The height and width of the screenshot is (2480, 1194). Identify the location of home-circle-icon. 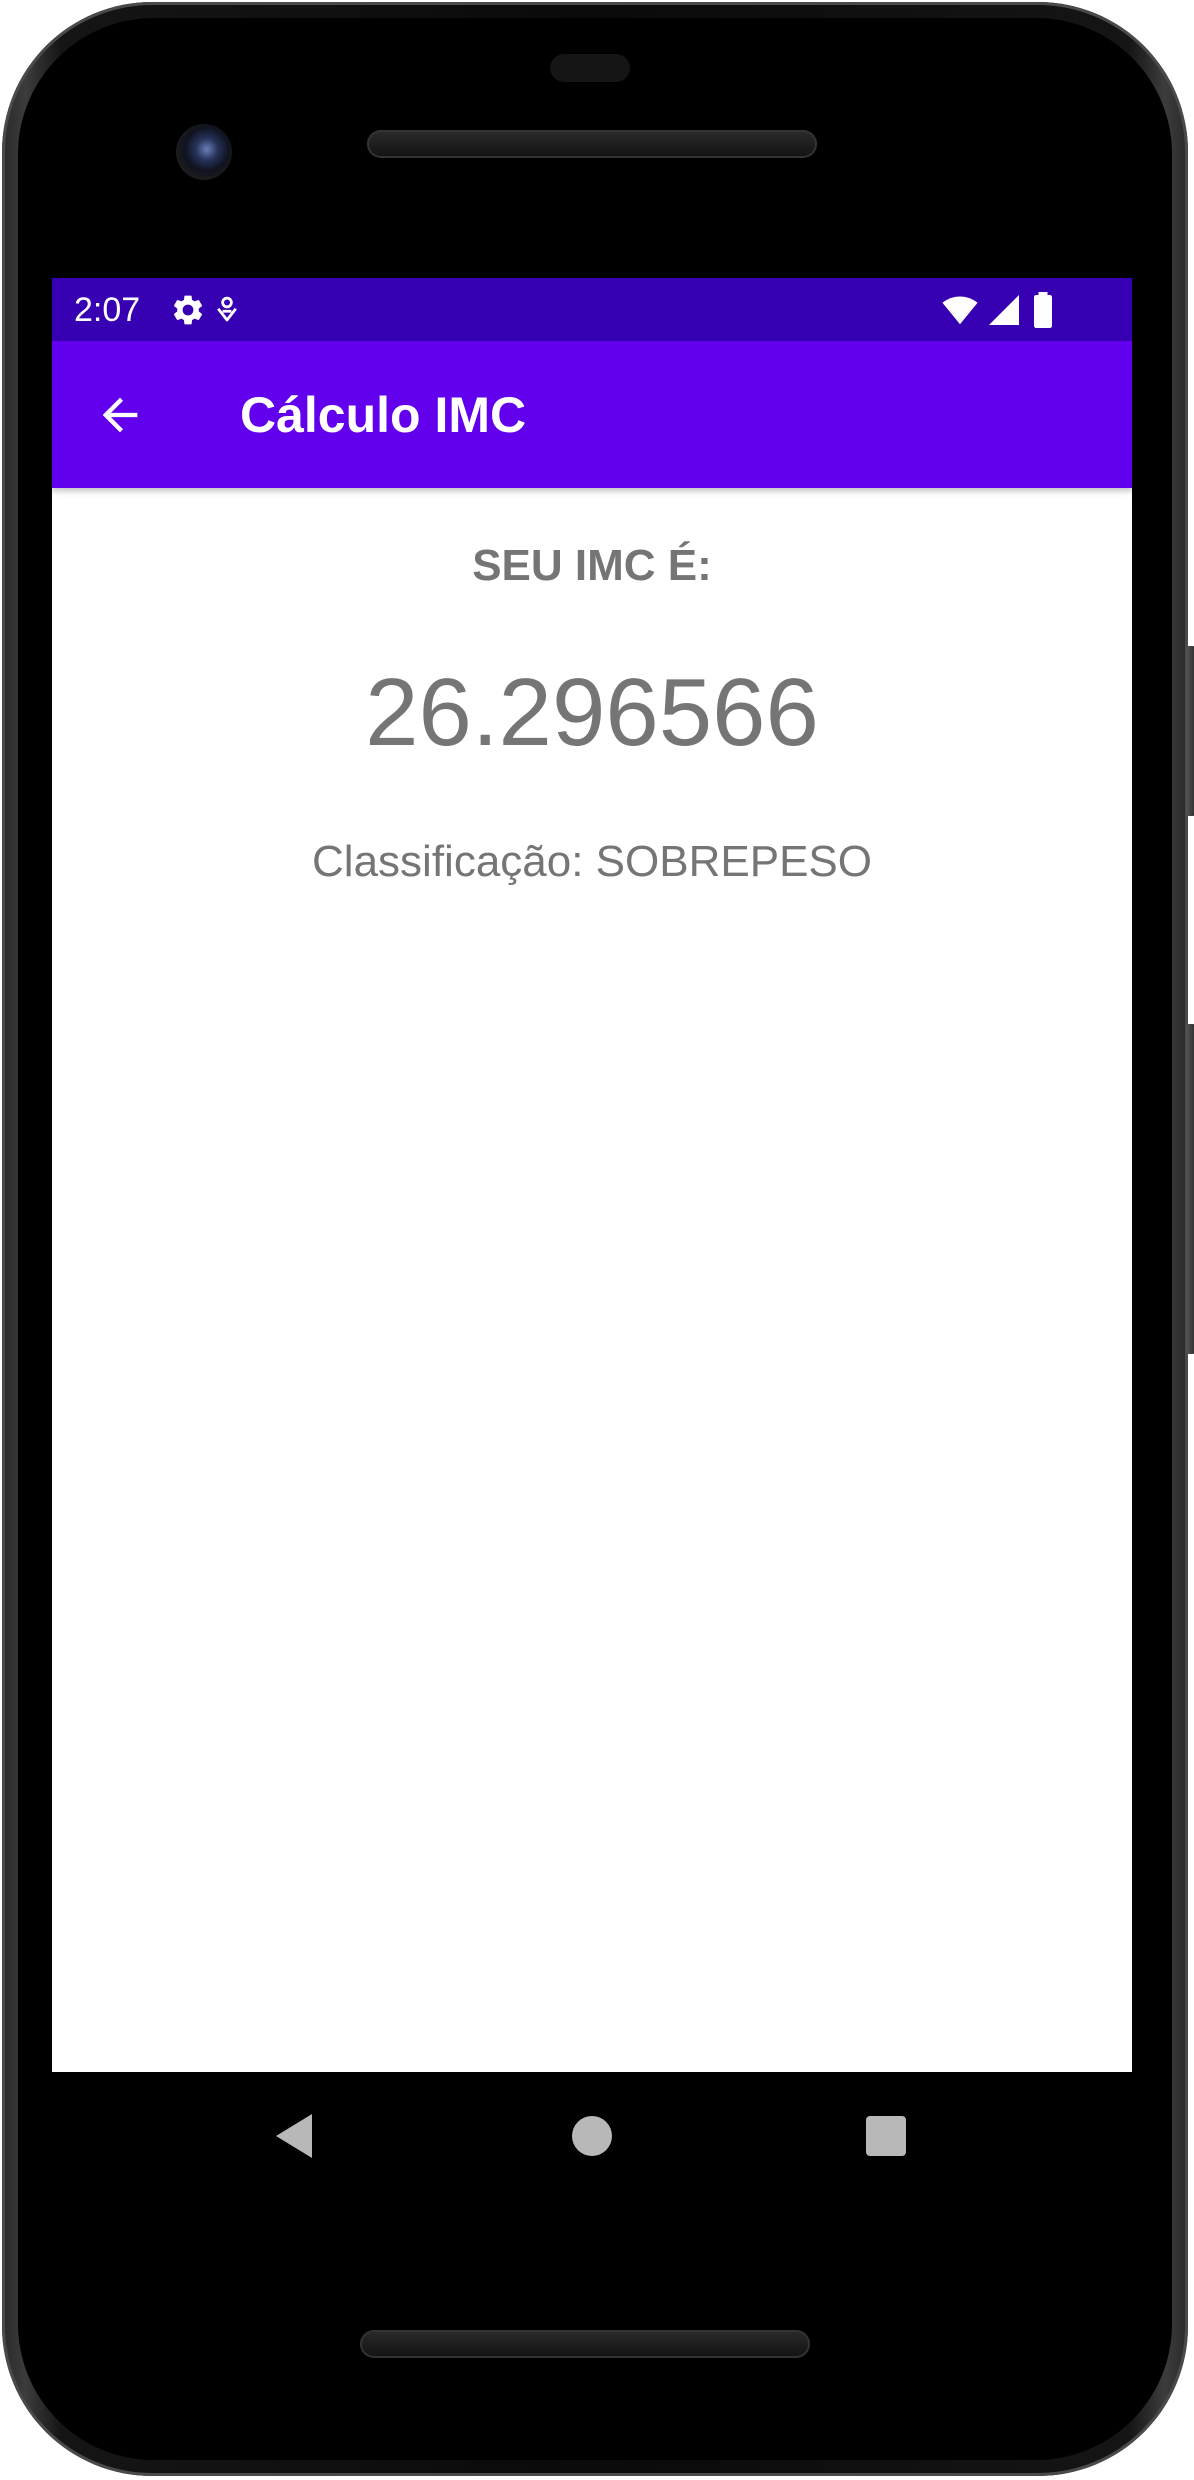
(592, 2136).